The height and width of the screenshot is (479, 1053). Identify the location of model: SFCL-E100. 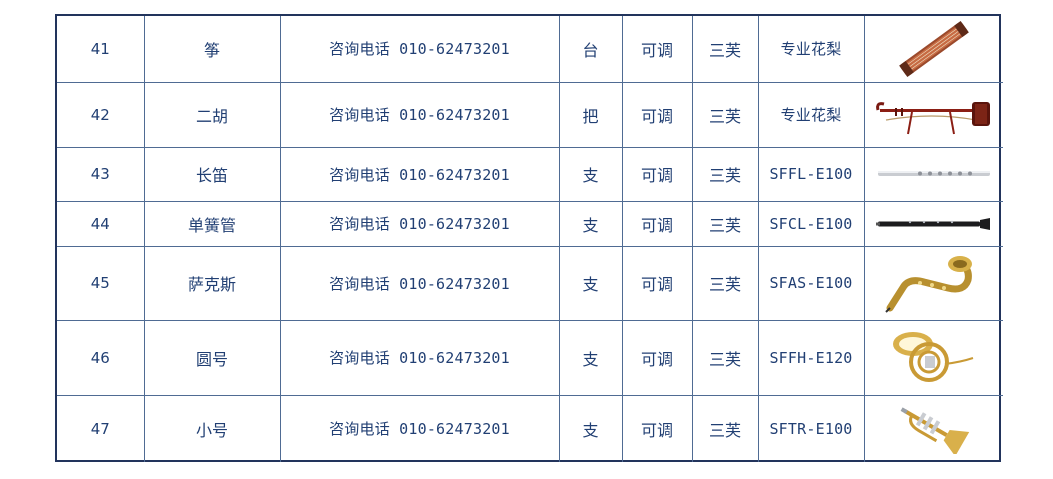
(811, 223).